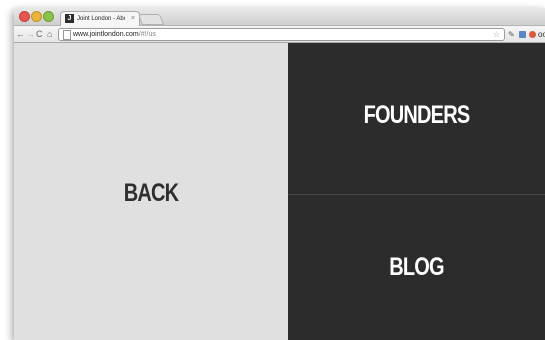  What do you see at coordinates (133, 19) in the screenshot?
I see `tab-close-icon: ×` at bounding box center [133, 19].